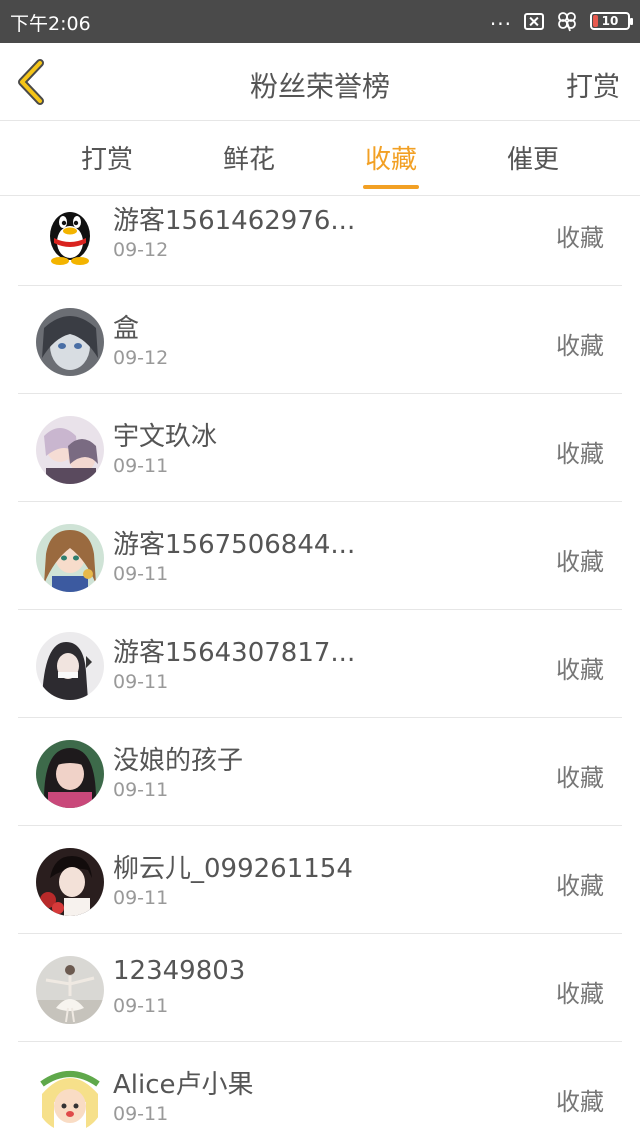  I want to click on clover-icon, so click(567, 22).